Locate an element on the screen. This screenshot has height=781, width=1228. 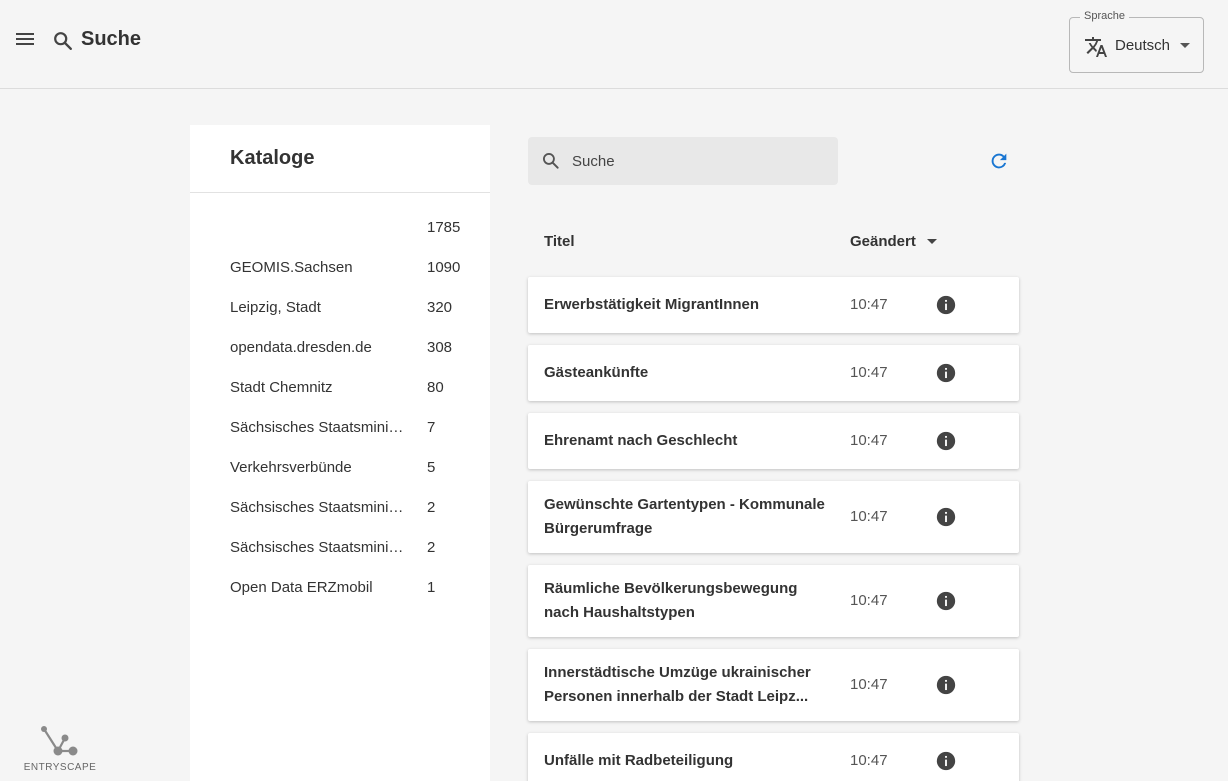
search-box is located at coordinates (683, 161).